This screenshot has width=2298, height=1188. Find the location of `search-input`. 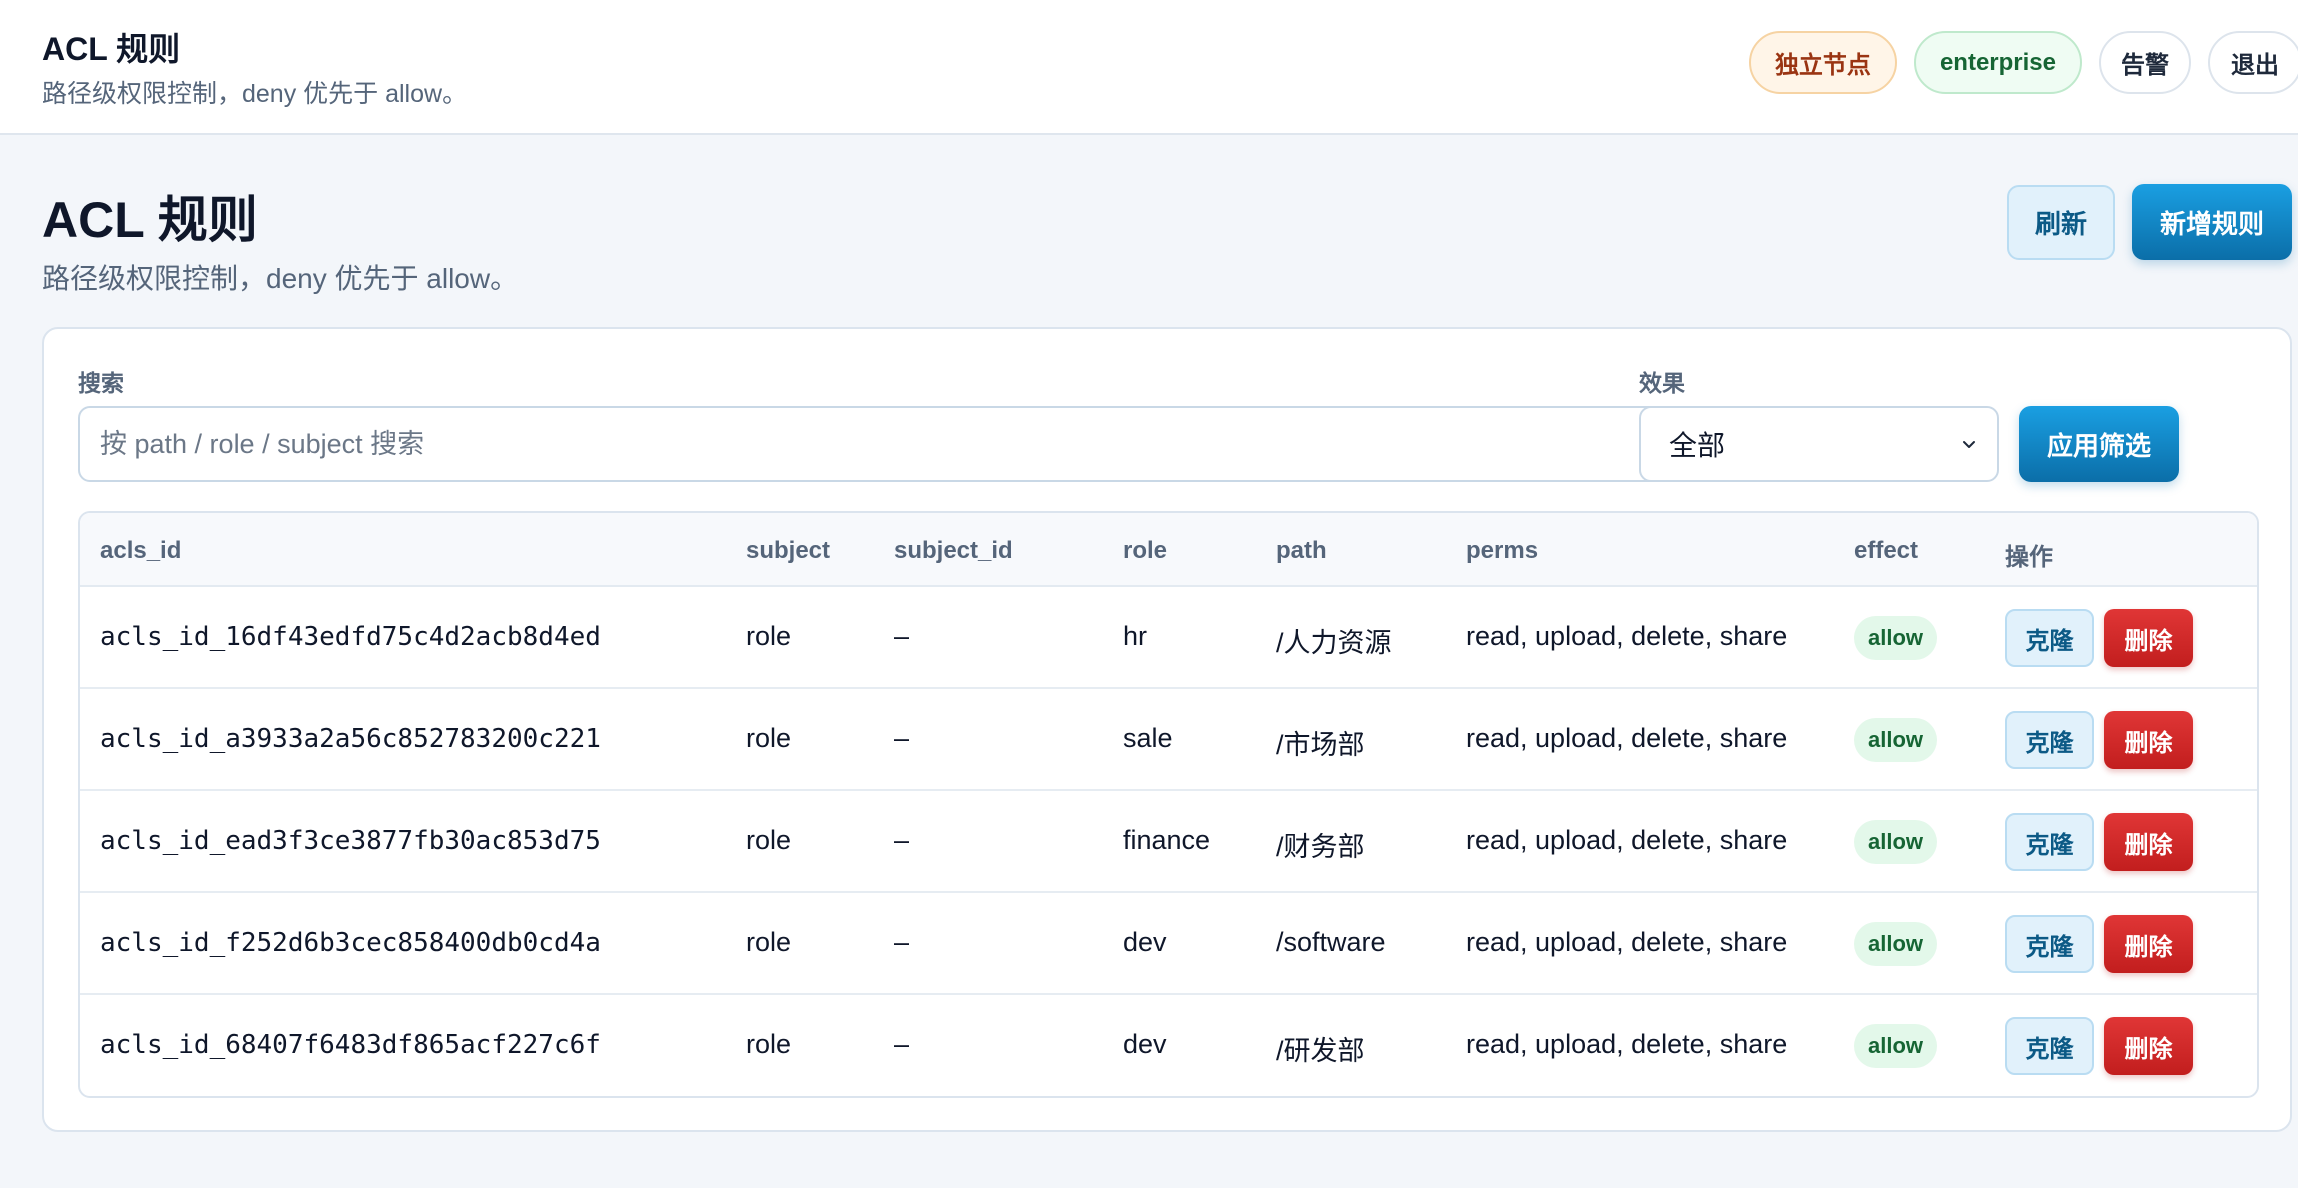

search-input is located at coordinates (870, 444).